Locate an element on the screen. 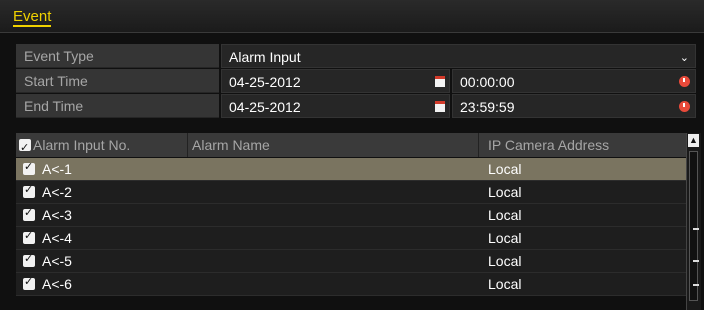 The height and width of the screenshot is (310, 704). event-type-label: Event Type is located at coordinates (117, 56).